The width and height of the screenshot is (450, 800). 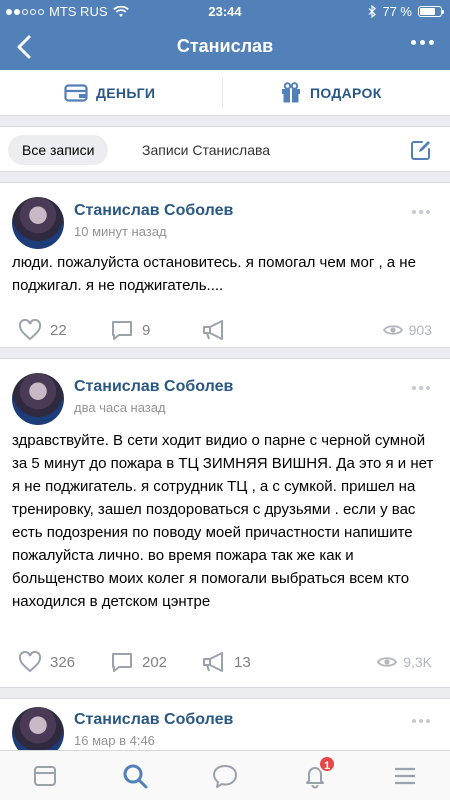 What do you see at coordinates (76, 93) in the screenshot?
I see `wallet-icon` at bounding box center [76, 93].